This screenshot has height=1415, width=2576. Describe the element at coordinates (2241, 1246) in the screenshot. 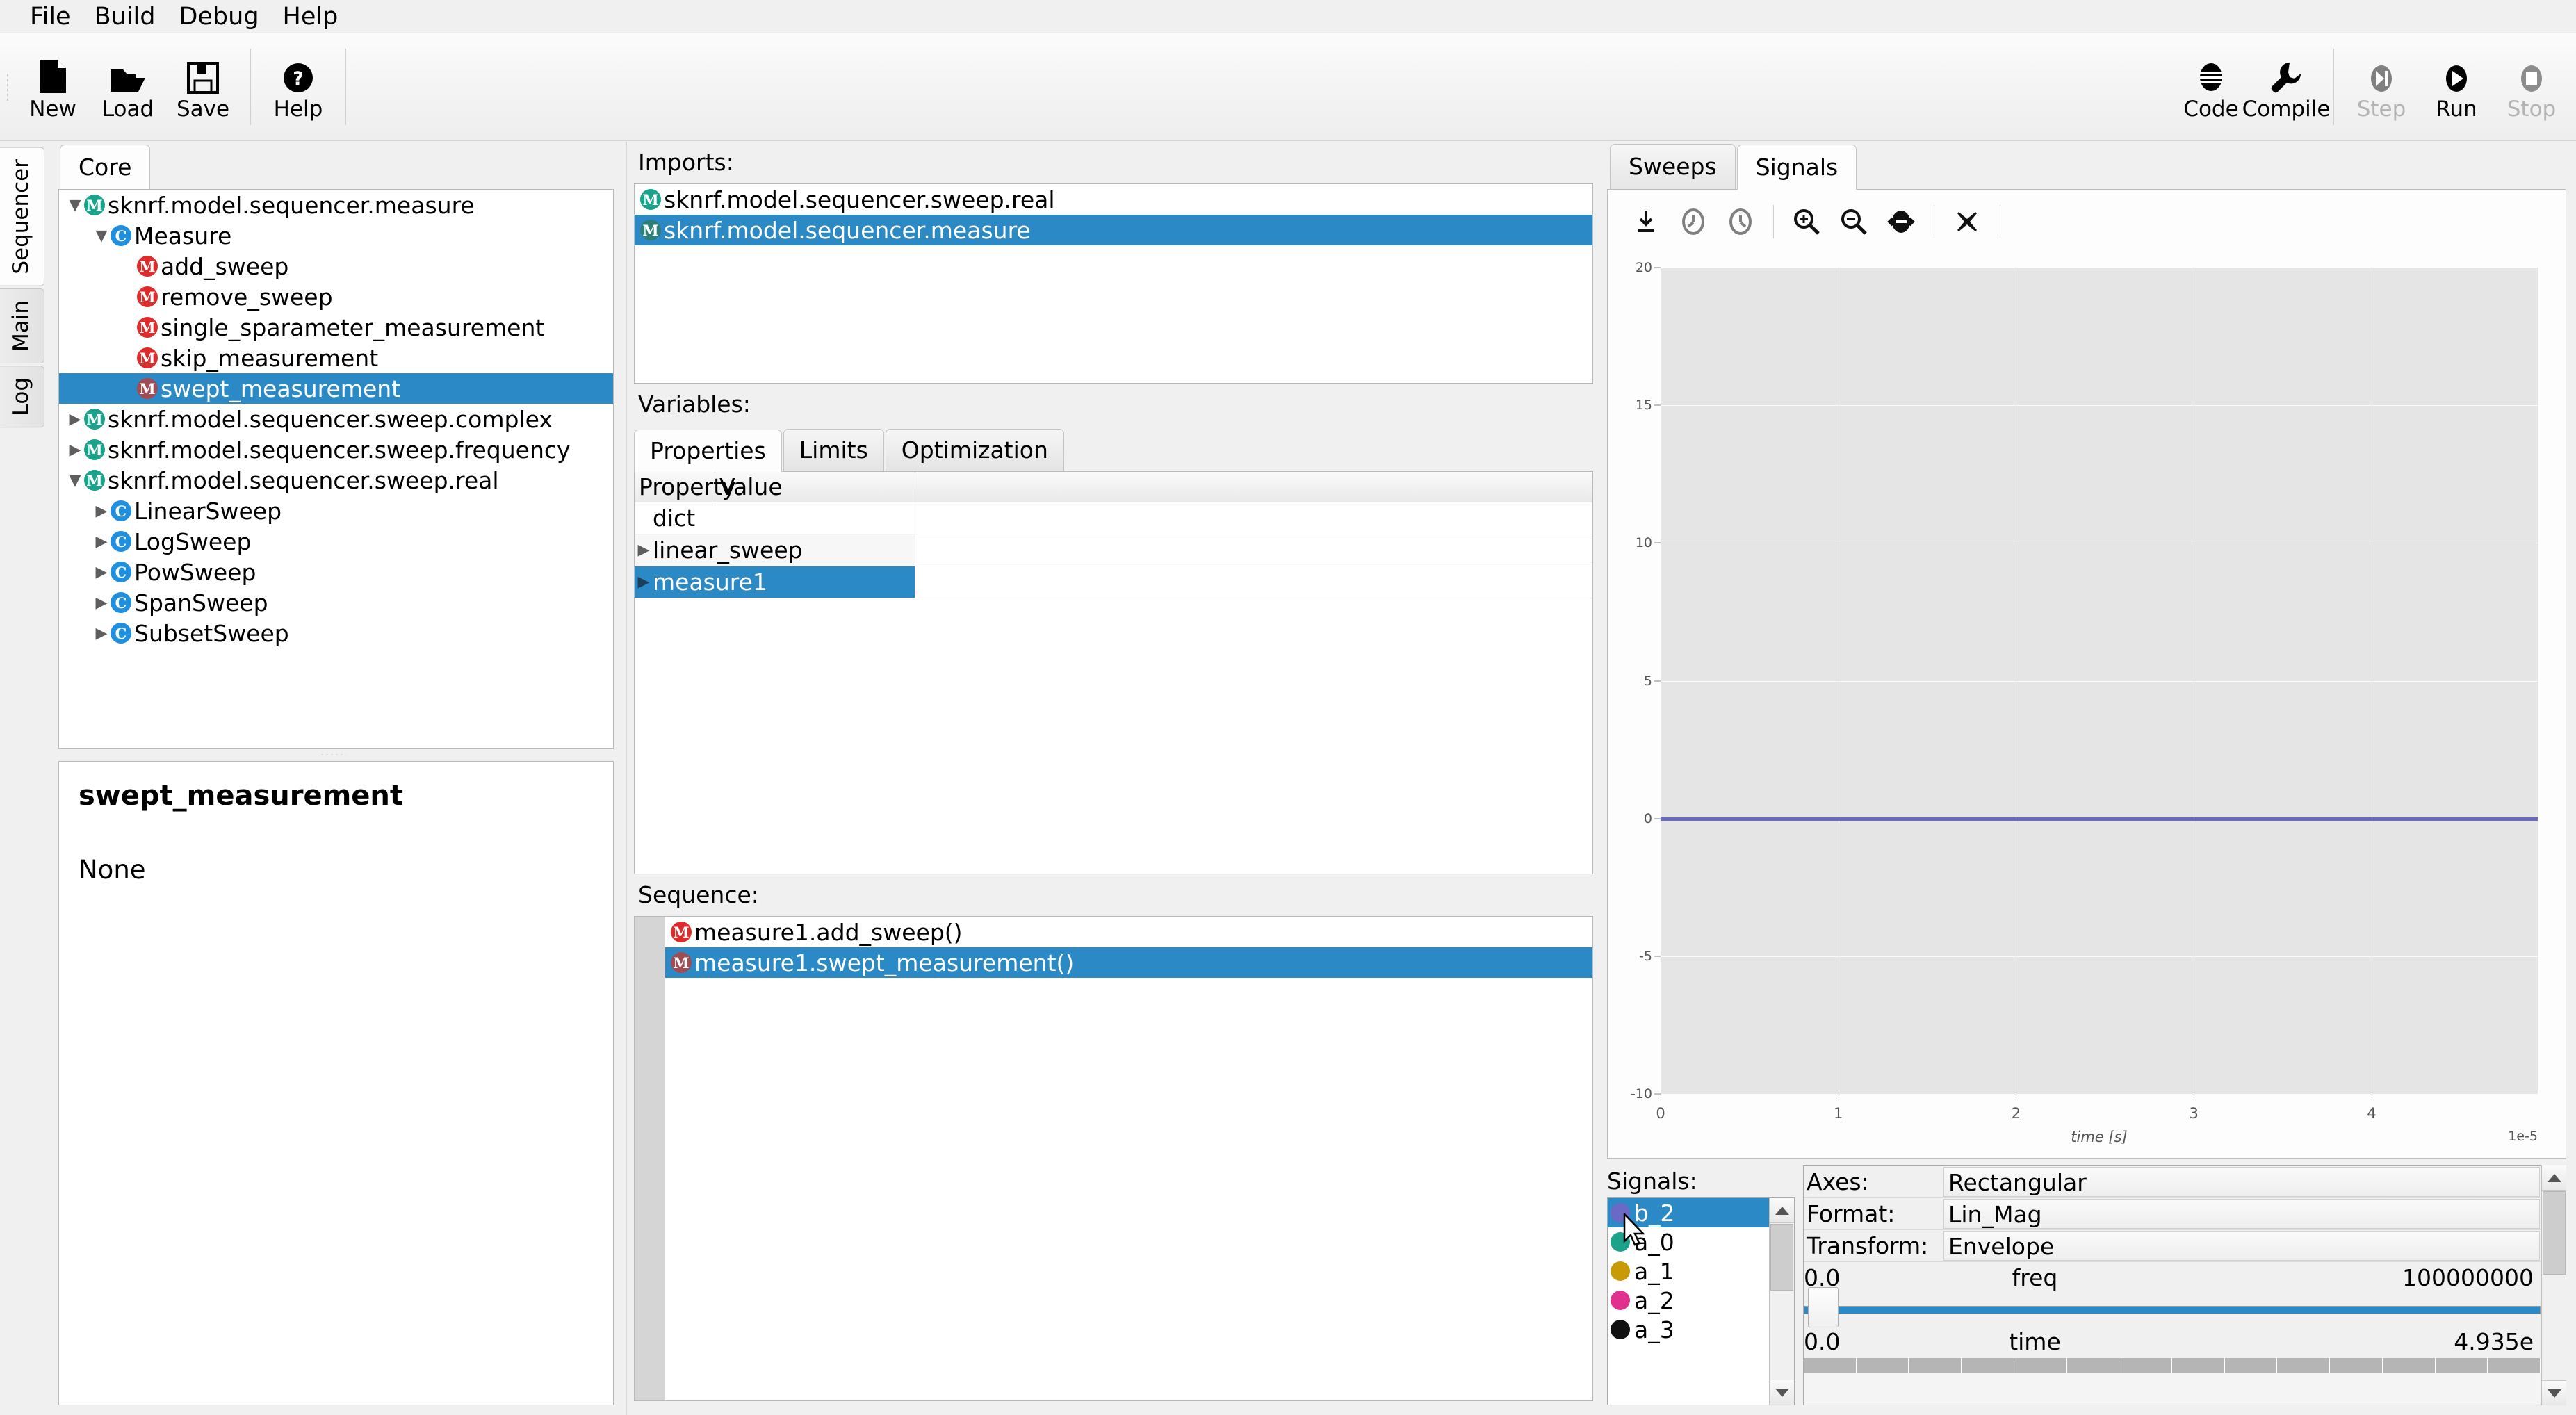

I see `setting-value-combobox: Envelope` at that location.